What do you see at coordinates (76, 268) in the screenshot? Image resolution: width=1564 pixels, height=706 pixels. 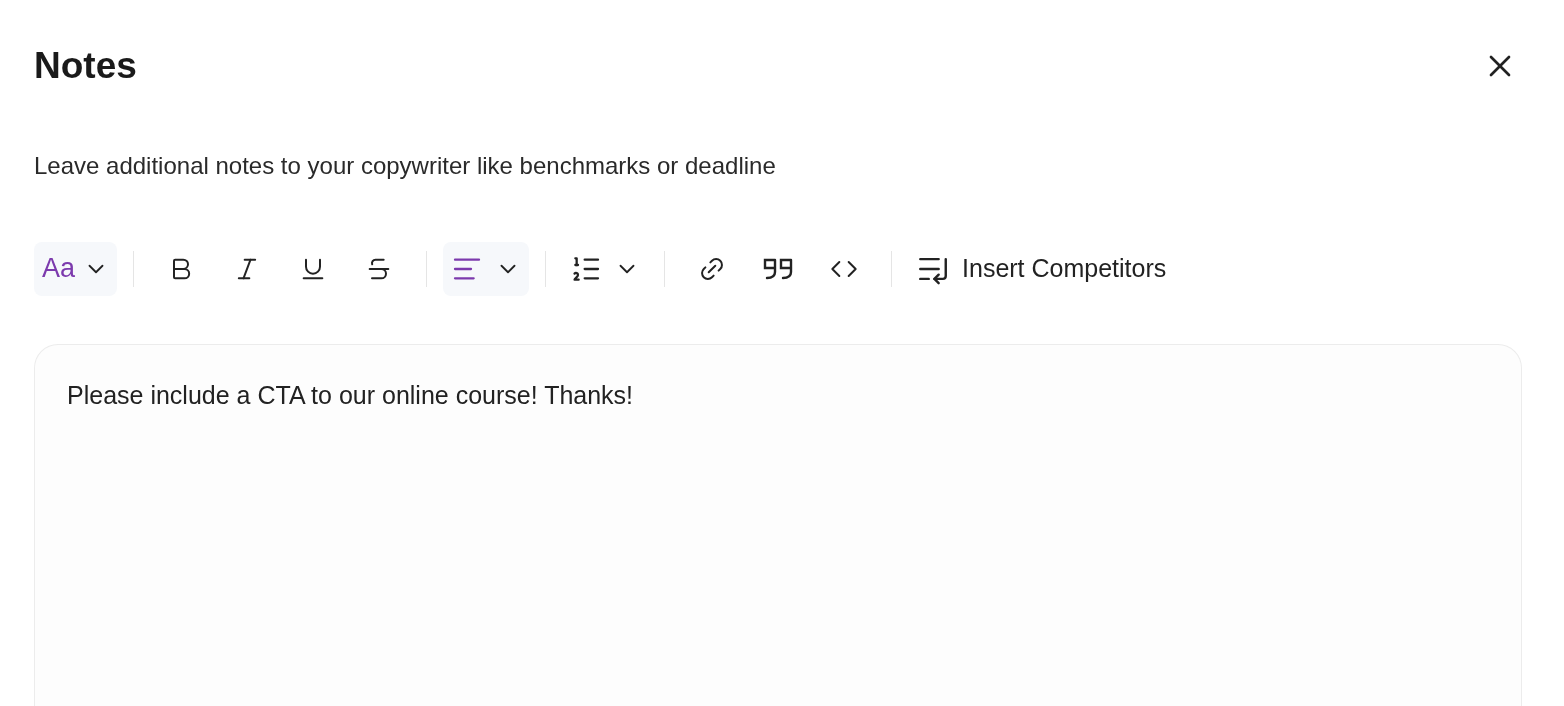 I see `font-style-dropdown: Aa` at bounding box center [76, 268].